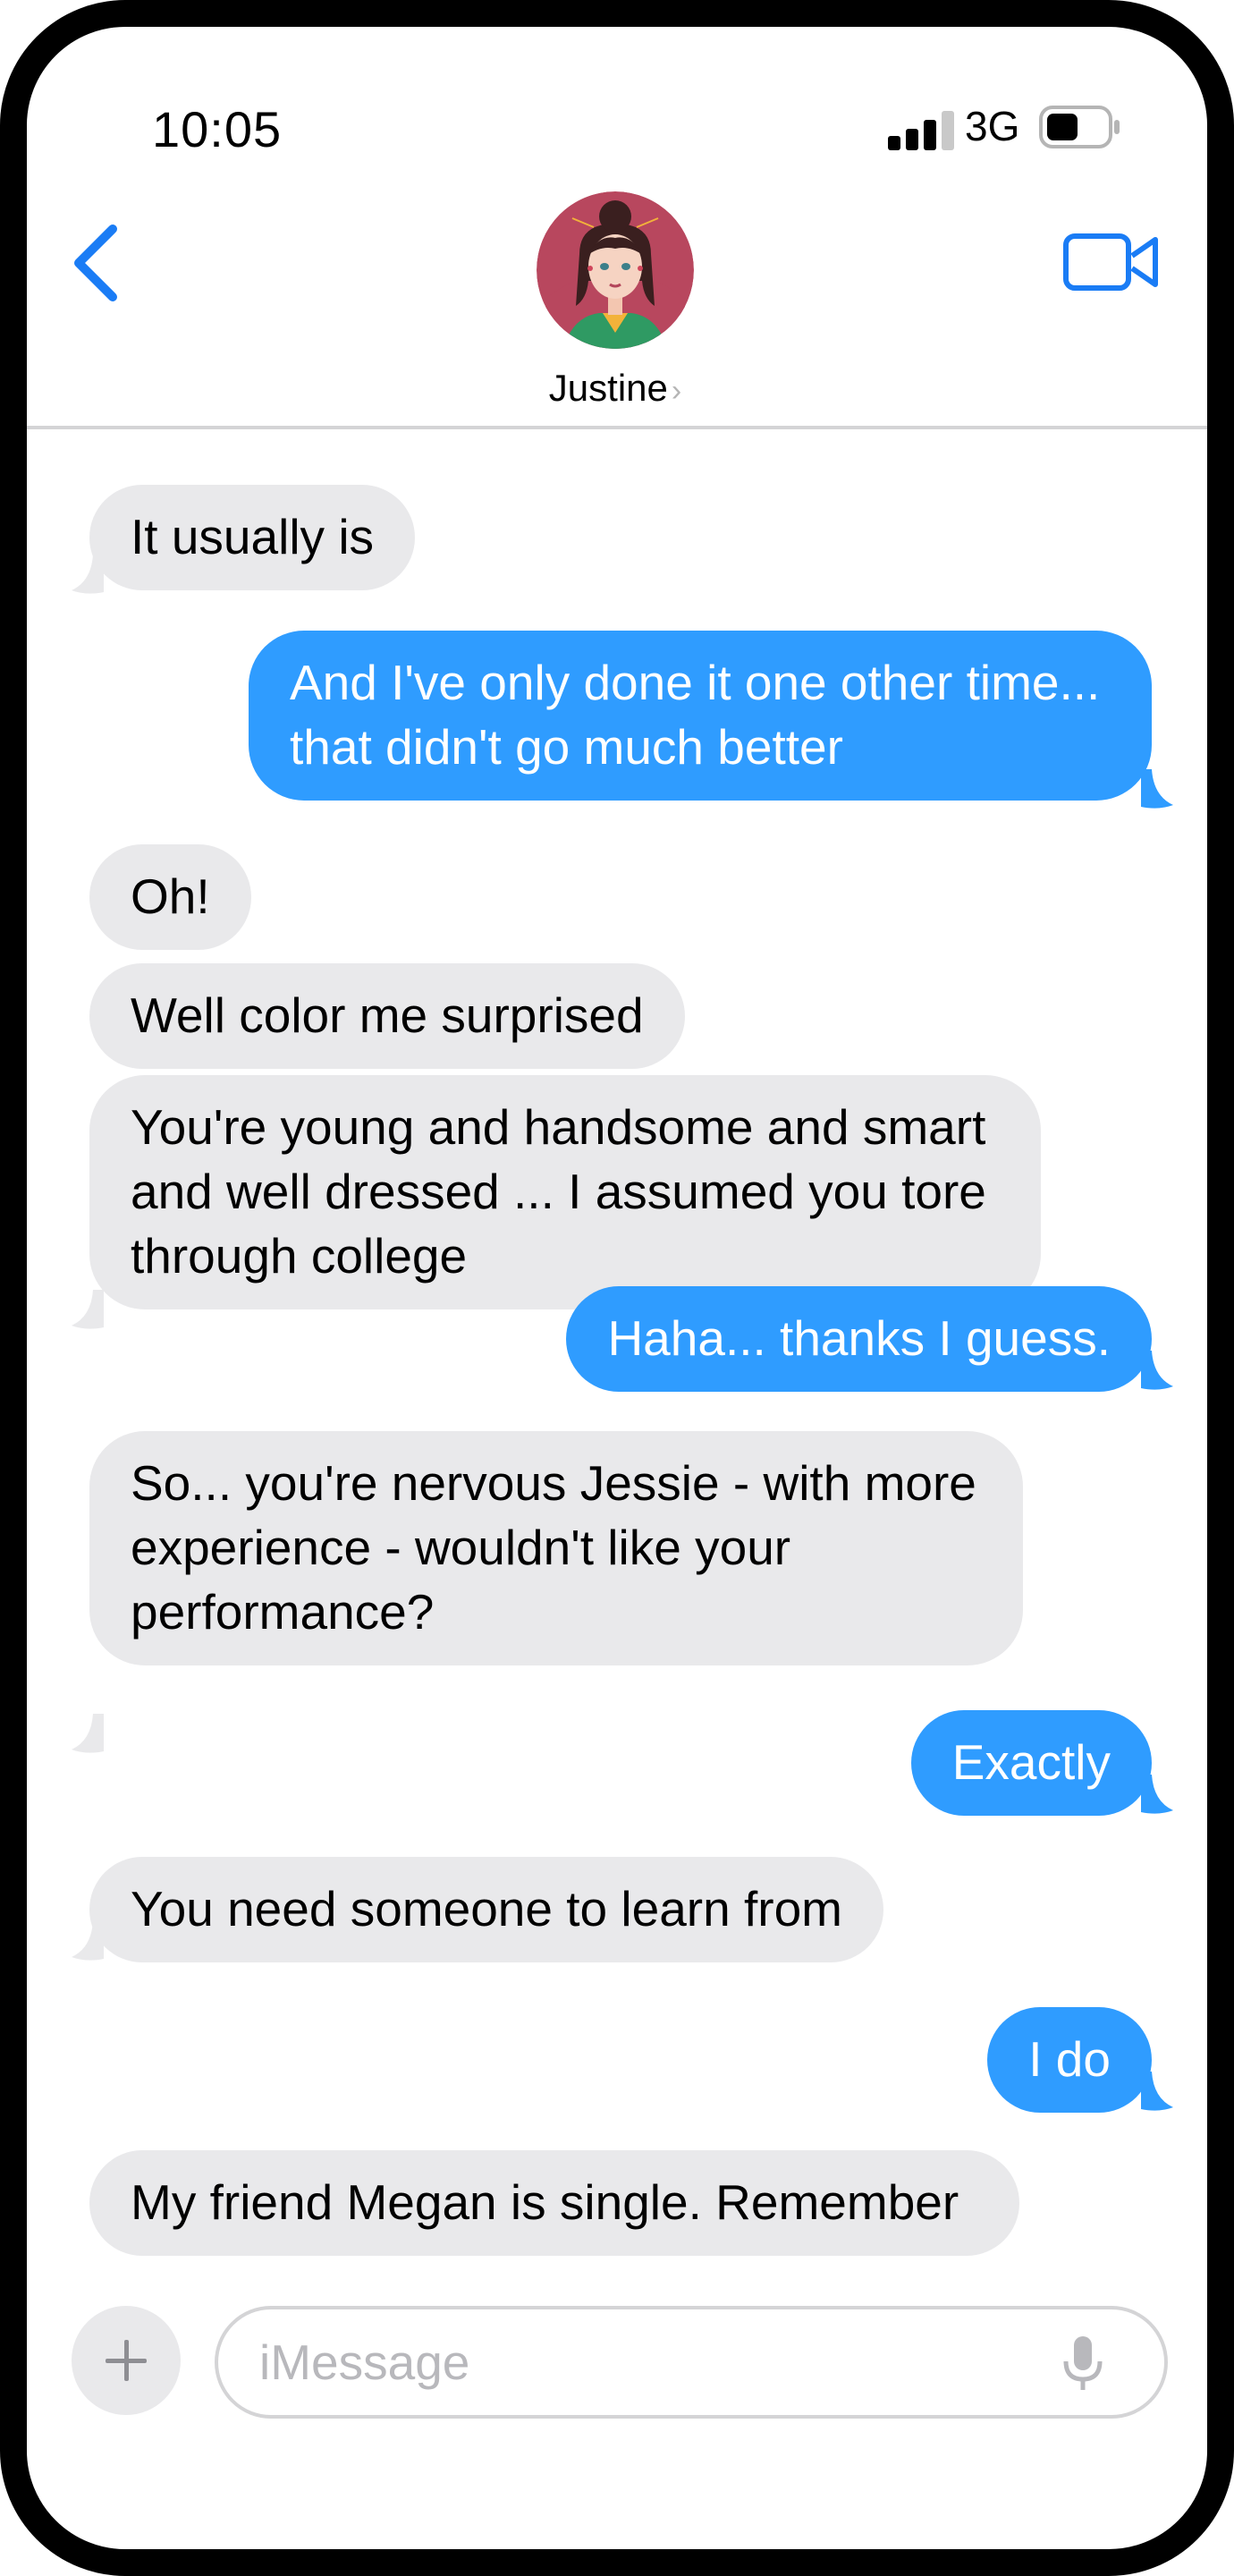  Describe the element at coordinates (1112, 262) in the screenshot. I see `video-call-button` at that location.